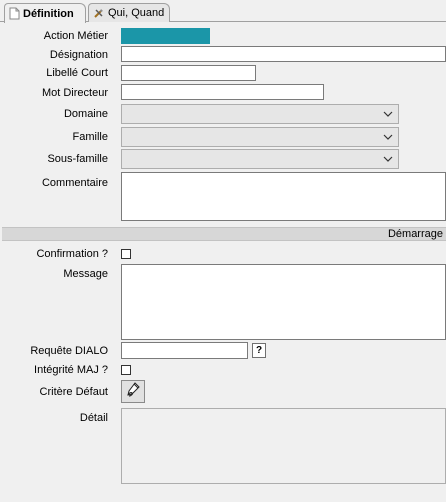 Image resolution: width=446 pixels, height=502 pixels. Describe the element at coordinates (283, 446) in the screenshot. I see `detail-textarea` at that location.